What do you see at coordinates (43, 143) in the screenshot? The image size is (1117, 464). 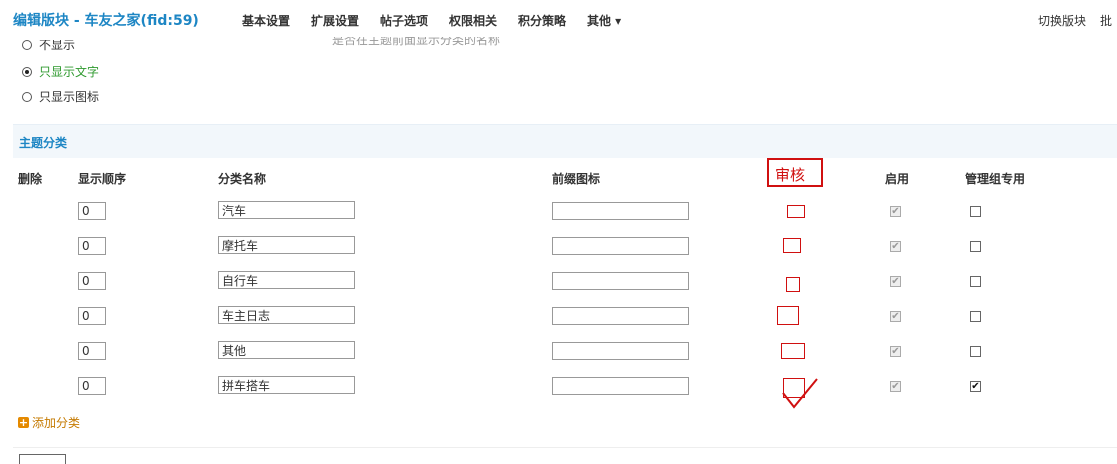 I see `section-title: 主题分类` at bounding box center [43, 143].